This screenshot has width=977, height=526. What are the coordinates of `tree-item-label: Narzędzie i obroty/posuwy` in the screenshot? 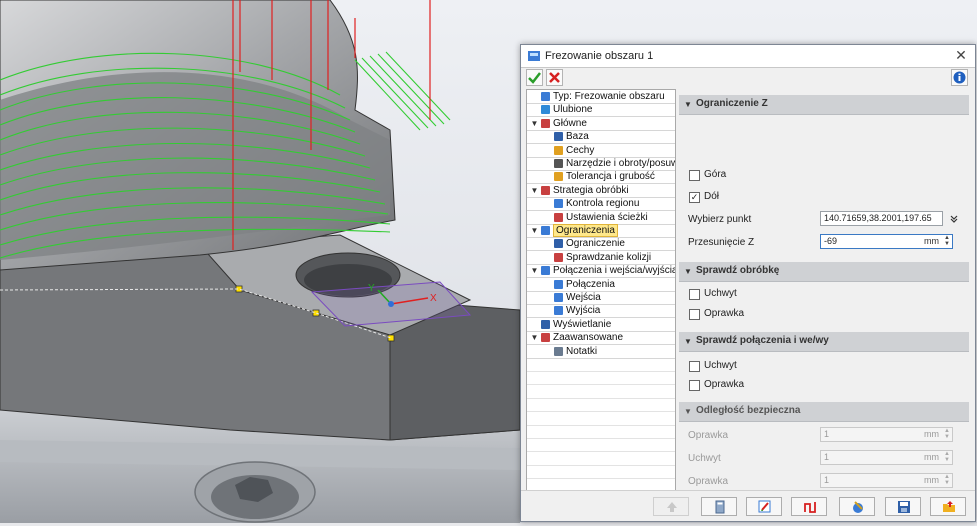 It's located at (621, 163).